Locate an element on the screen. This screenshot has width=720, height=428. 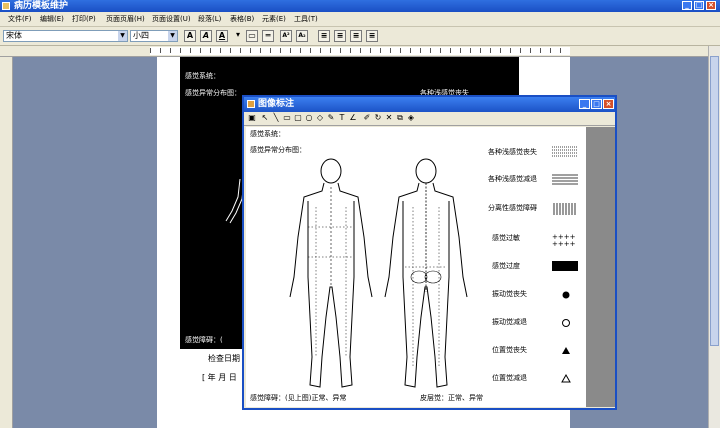
legend-symbol-hyperesthesia: ++++++++ is located at coordinates (564, 240).